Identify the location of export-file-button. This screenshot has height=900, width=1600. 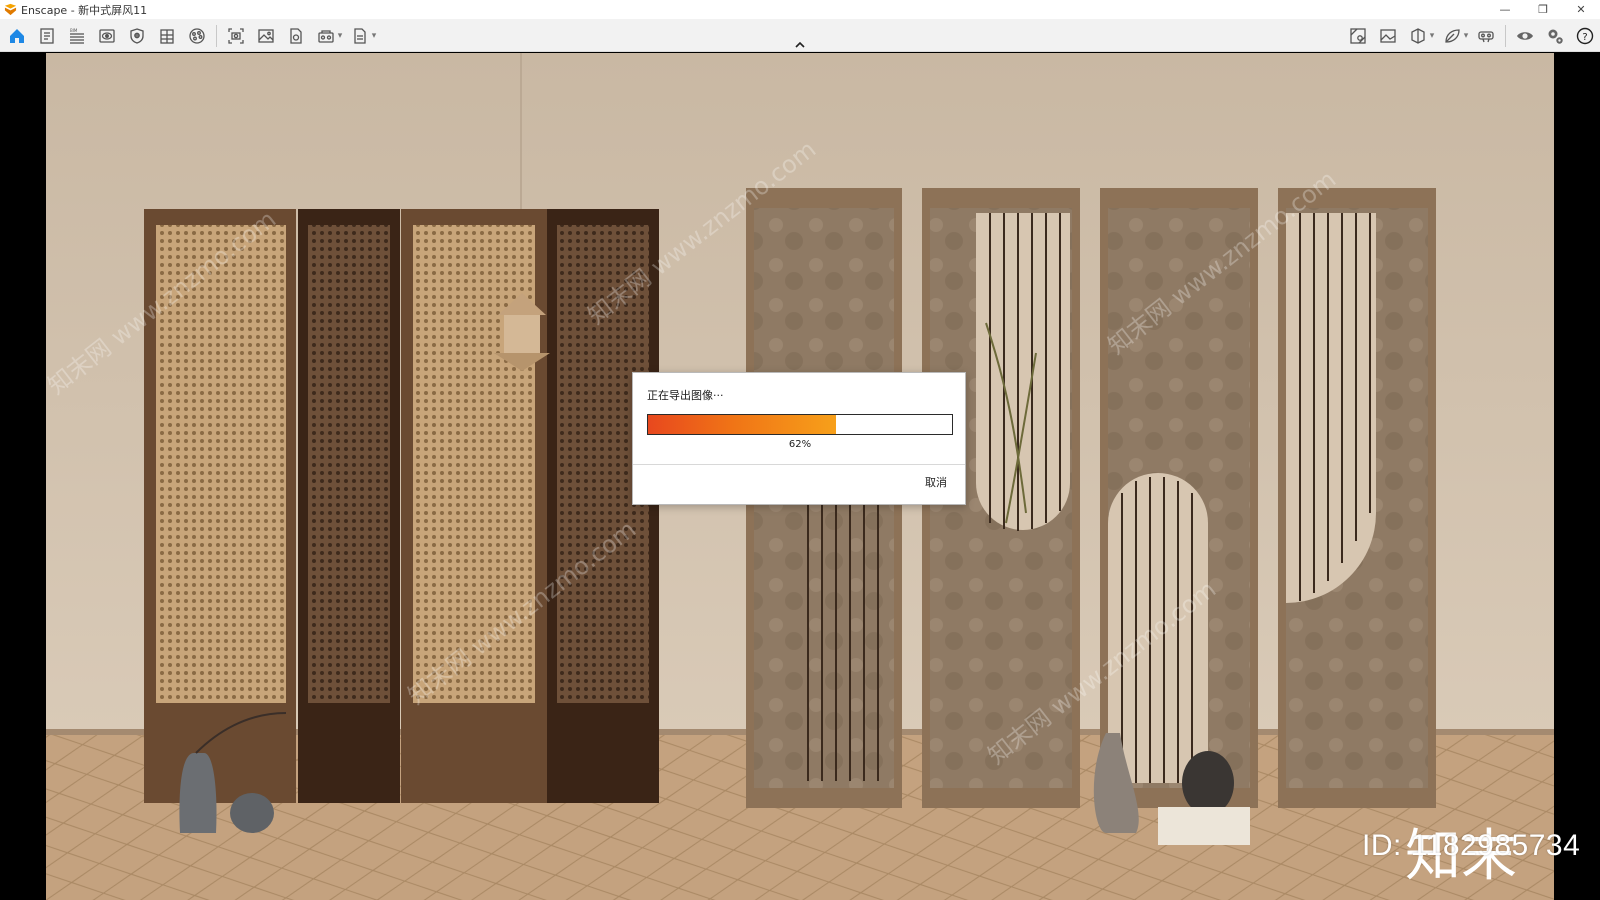
(296, 36).